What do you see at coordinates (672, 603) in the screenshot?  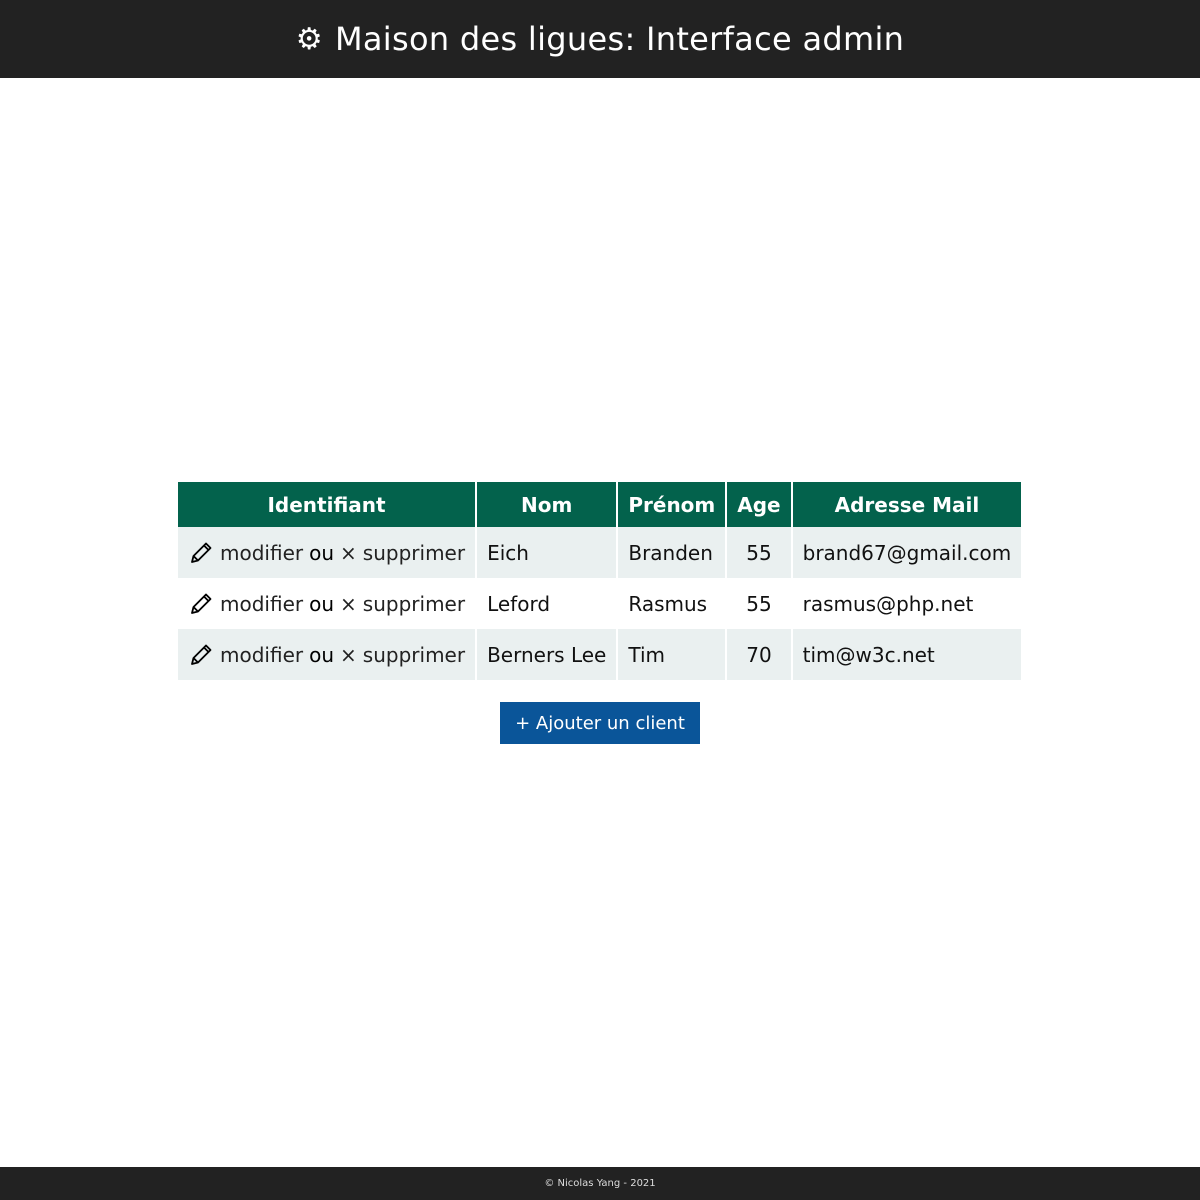 I see `cell-prenom: Rasmus` at bounding box center [672, 603].